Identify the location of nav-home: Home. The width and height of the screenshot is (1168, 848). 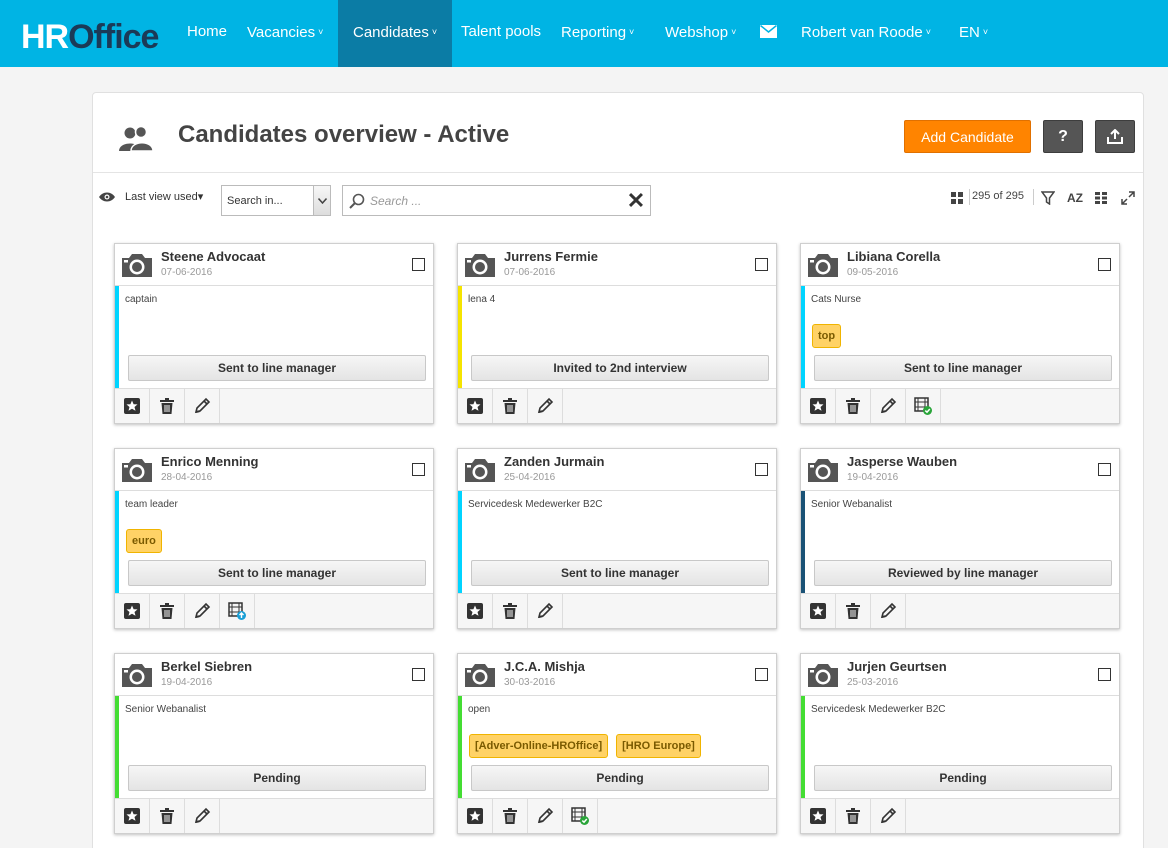
(207, 33).